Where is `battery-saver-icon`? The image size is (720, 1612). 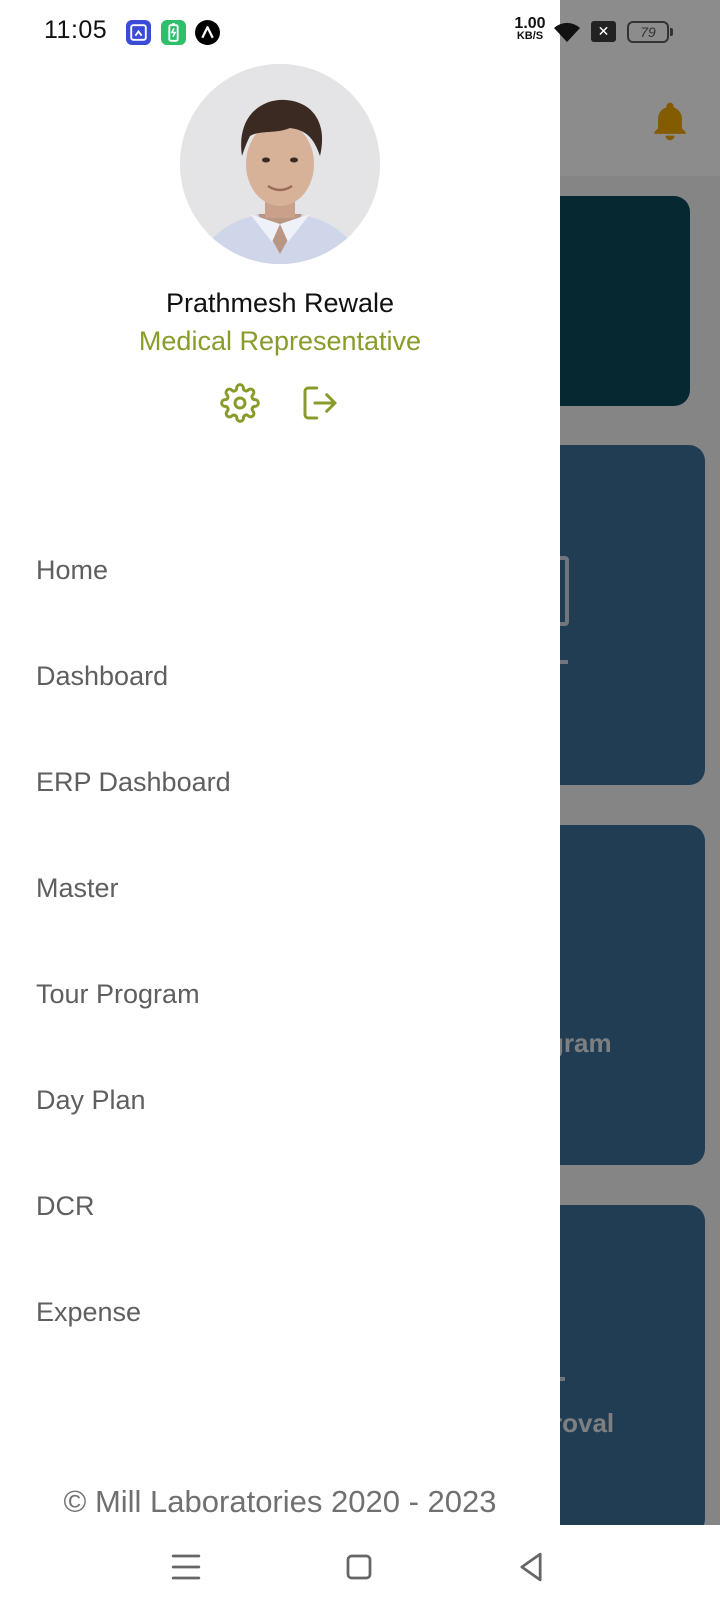
battery-saver-icon is located at coordinates (173, 32).